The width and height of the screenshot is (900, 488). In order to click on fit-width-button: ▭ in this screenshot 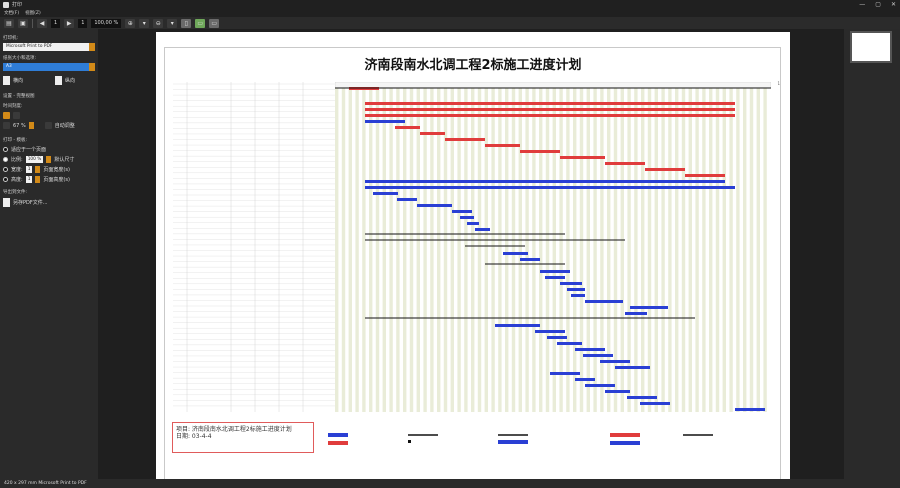, I will do `click(200, 23)`.